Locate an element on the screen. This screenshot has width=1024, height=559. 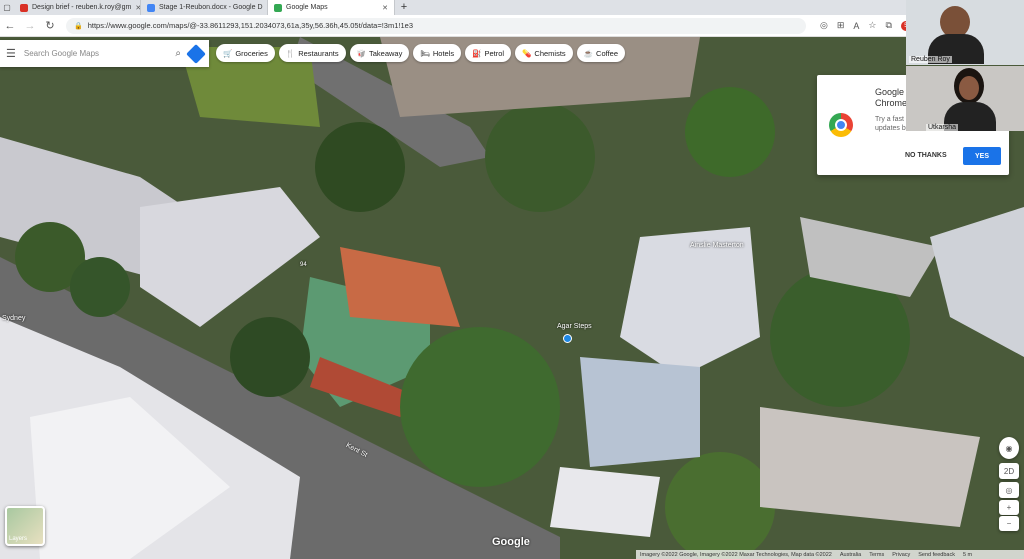
feedback-link: Send feedback is located at coordinates (936, 555).